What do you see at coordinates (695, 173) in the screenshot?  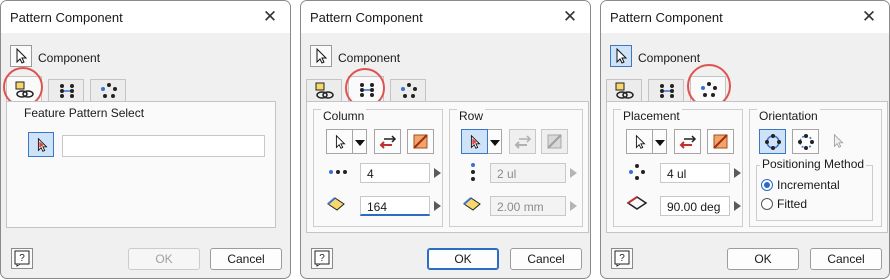 I see `occurrence-count-field: 4 ul` at bounding box center [695, 173].